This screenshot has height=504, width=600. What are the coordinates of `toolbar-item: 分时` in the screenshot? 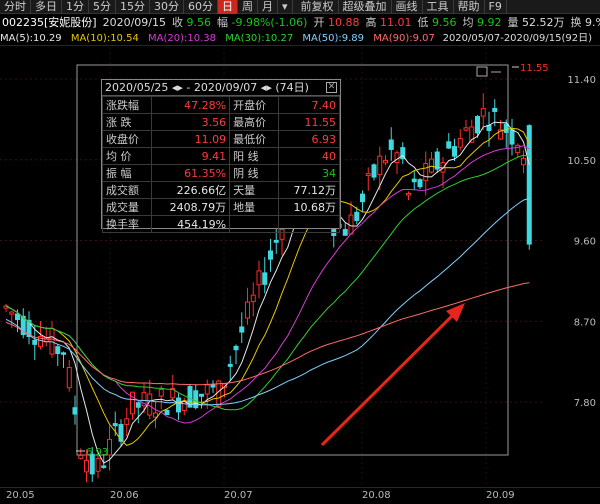 It's located at (15, 7).